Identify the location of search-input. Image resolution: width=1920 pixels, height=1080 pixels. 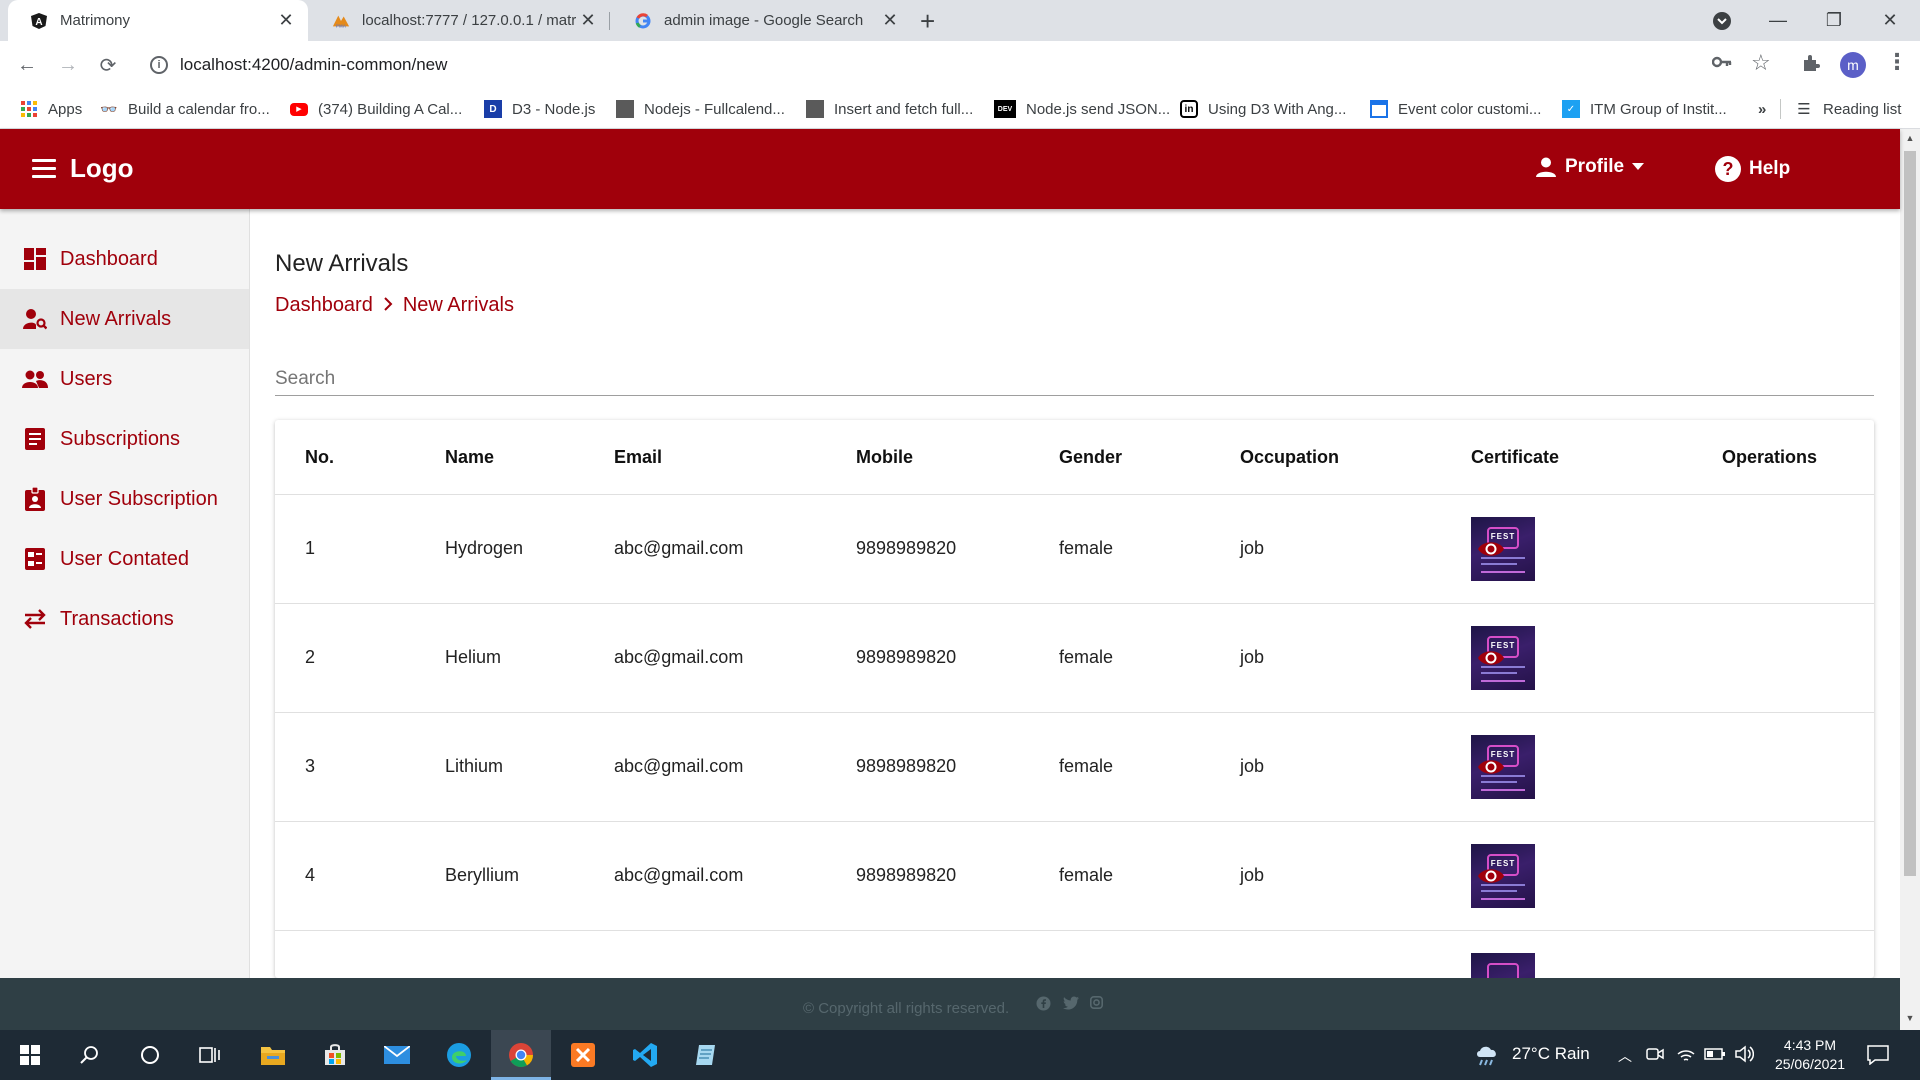
(1074, 379).